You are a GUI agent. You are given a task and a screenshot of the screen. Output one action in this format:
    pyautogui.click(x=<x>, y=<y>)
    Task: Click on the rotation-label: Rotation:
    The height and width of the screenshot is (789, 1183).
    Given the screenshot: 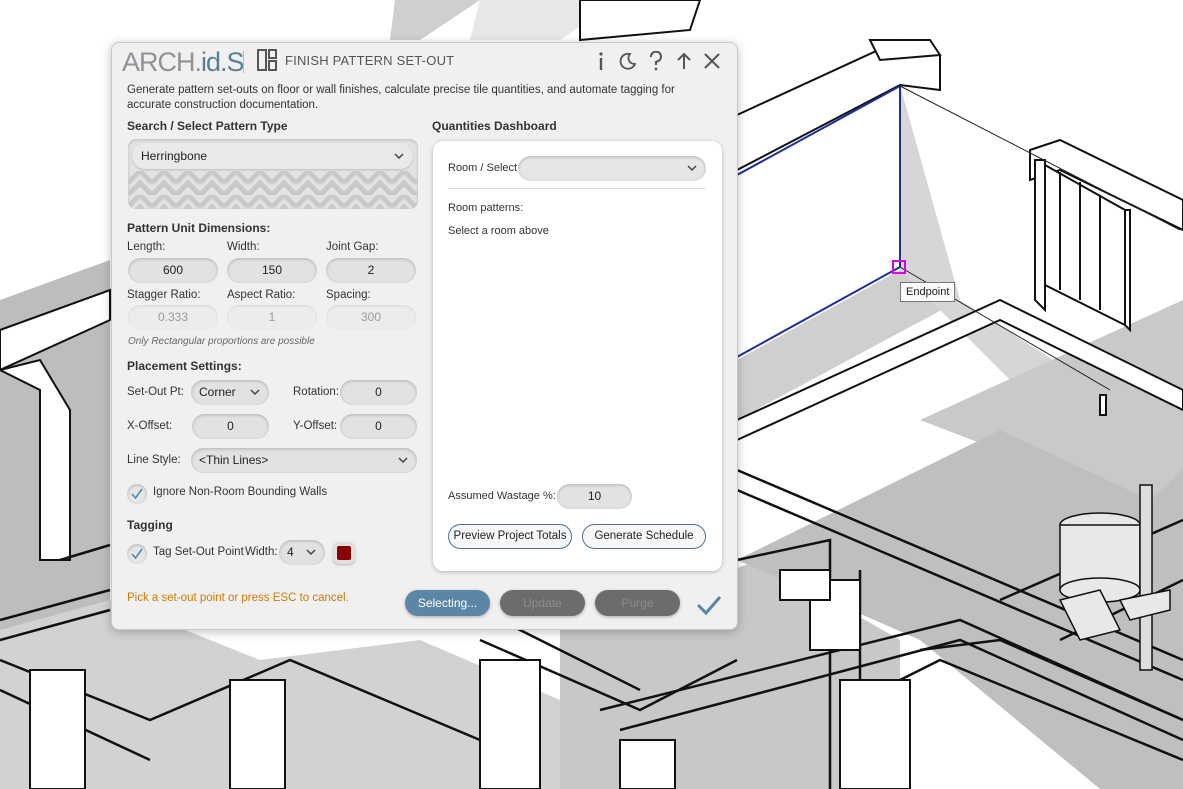 What is the action you would take?
    pyautogui.click(x=316, y=392)
    